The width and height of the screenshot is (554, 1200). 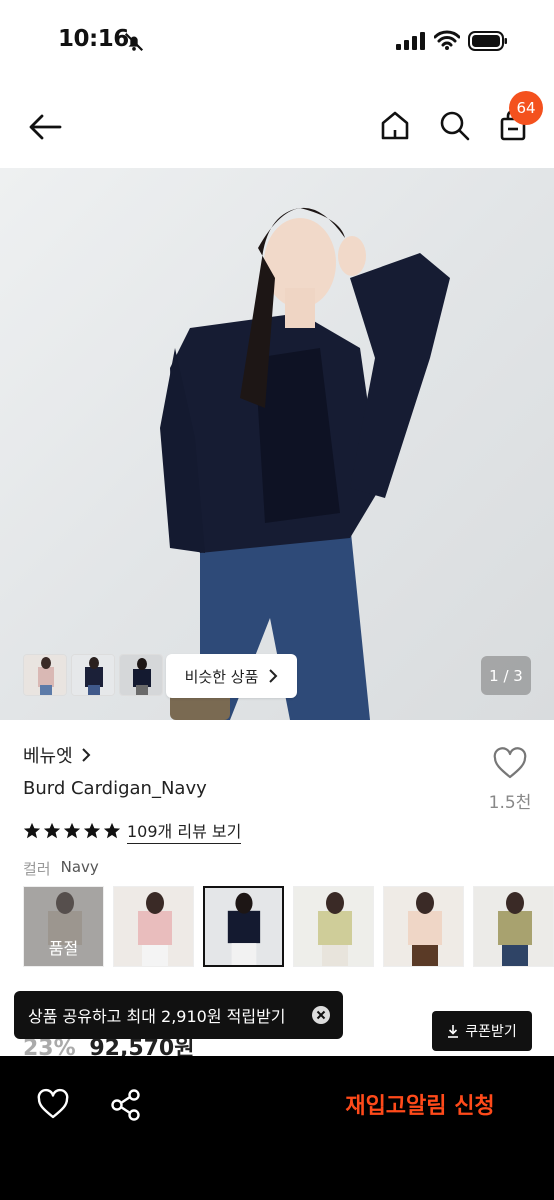 I want to click on status-bar: 10:16, so click(x=277, y=40).